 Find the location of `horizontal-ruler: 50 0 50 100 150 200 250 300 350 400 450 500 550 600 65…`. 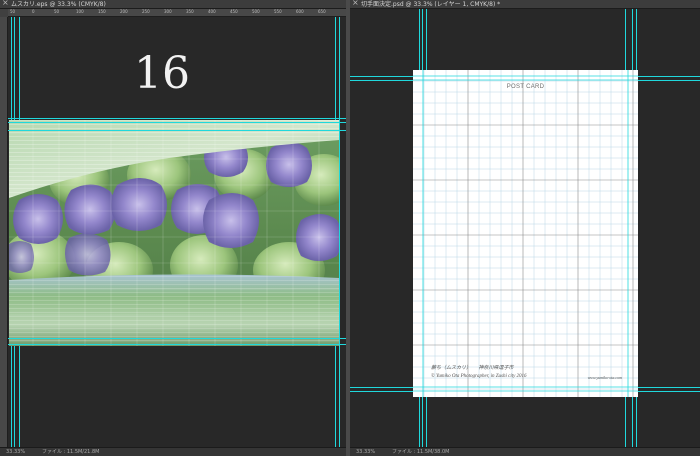

horizontal-ruler: 50 0 50 100 150 200 250 300 350 400 450 500 550 600 65… is located at coordinates (177, 13).